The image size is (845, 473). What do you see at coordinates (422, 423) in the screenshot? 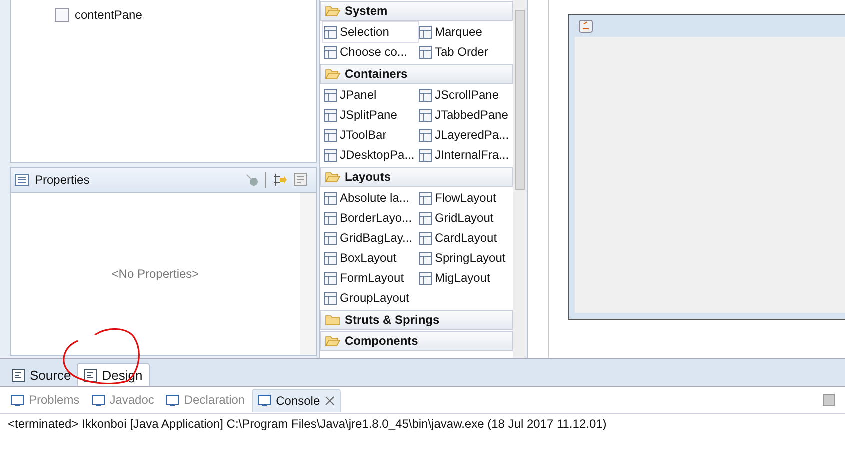
I see `console-output: <terminated> Ikkonboi [Java Application] C:\Program Files\Java\jre1.8.0_45\bin\javaw.exe (18 Jul 2017 11.12.01)` at bounding box center [422, 423].